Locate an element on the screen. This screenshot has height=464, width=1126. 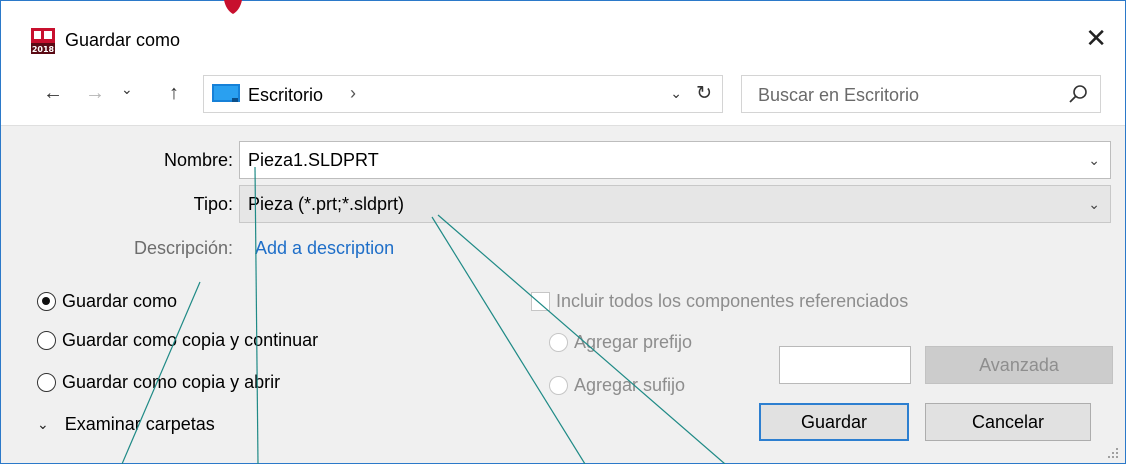
radio-save-as-label: Guardar como is located at coordinates (119, 301).